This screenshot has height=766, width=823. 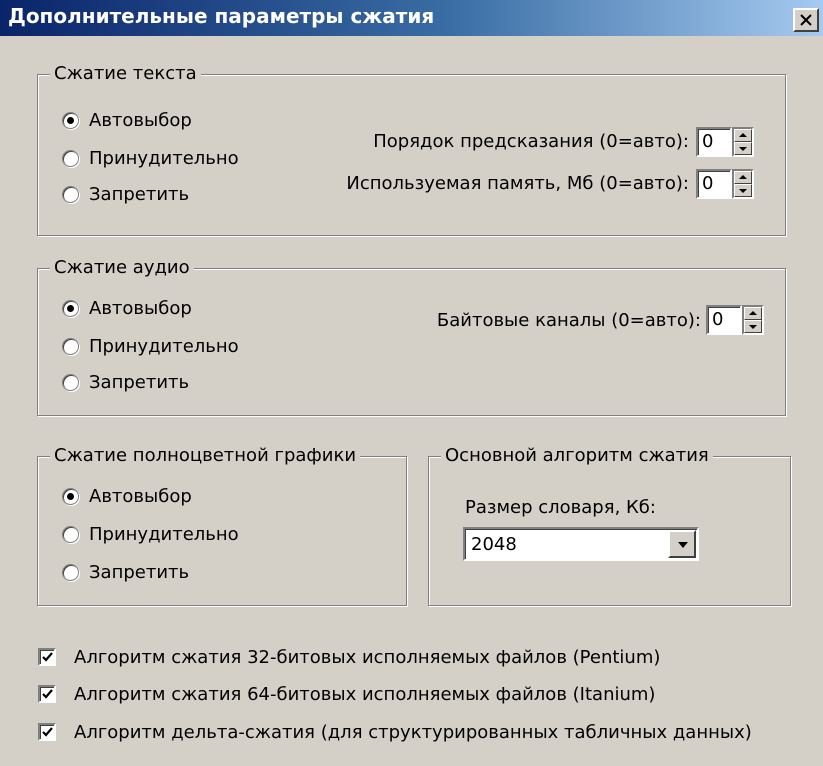 I want to click on main-algorithm-legend: Основной алгоритм сжатия, so click(x=577, y=456).